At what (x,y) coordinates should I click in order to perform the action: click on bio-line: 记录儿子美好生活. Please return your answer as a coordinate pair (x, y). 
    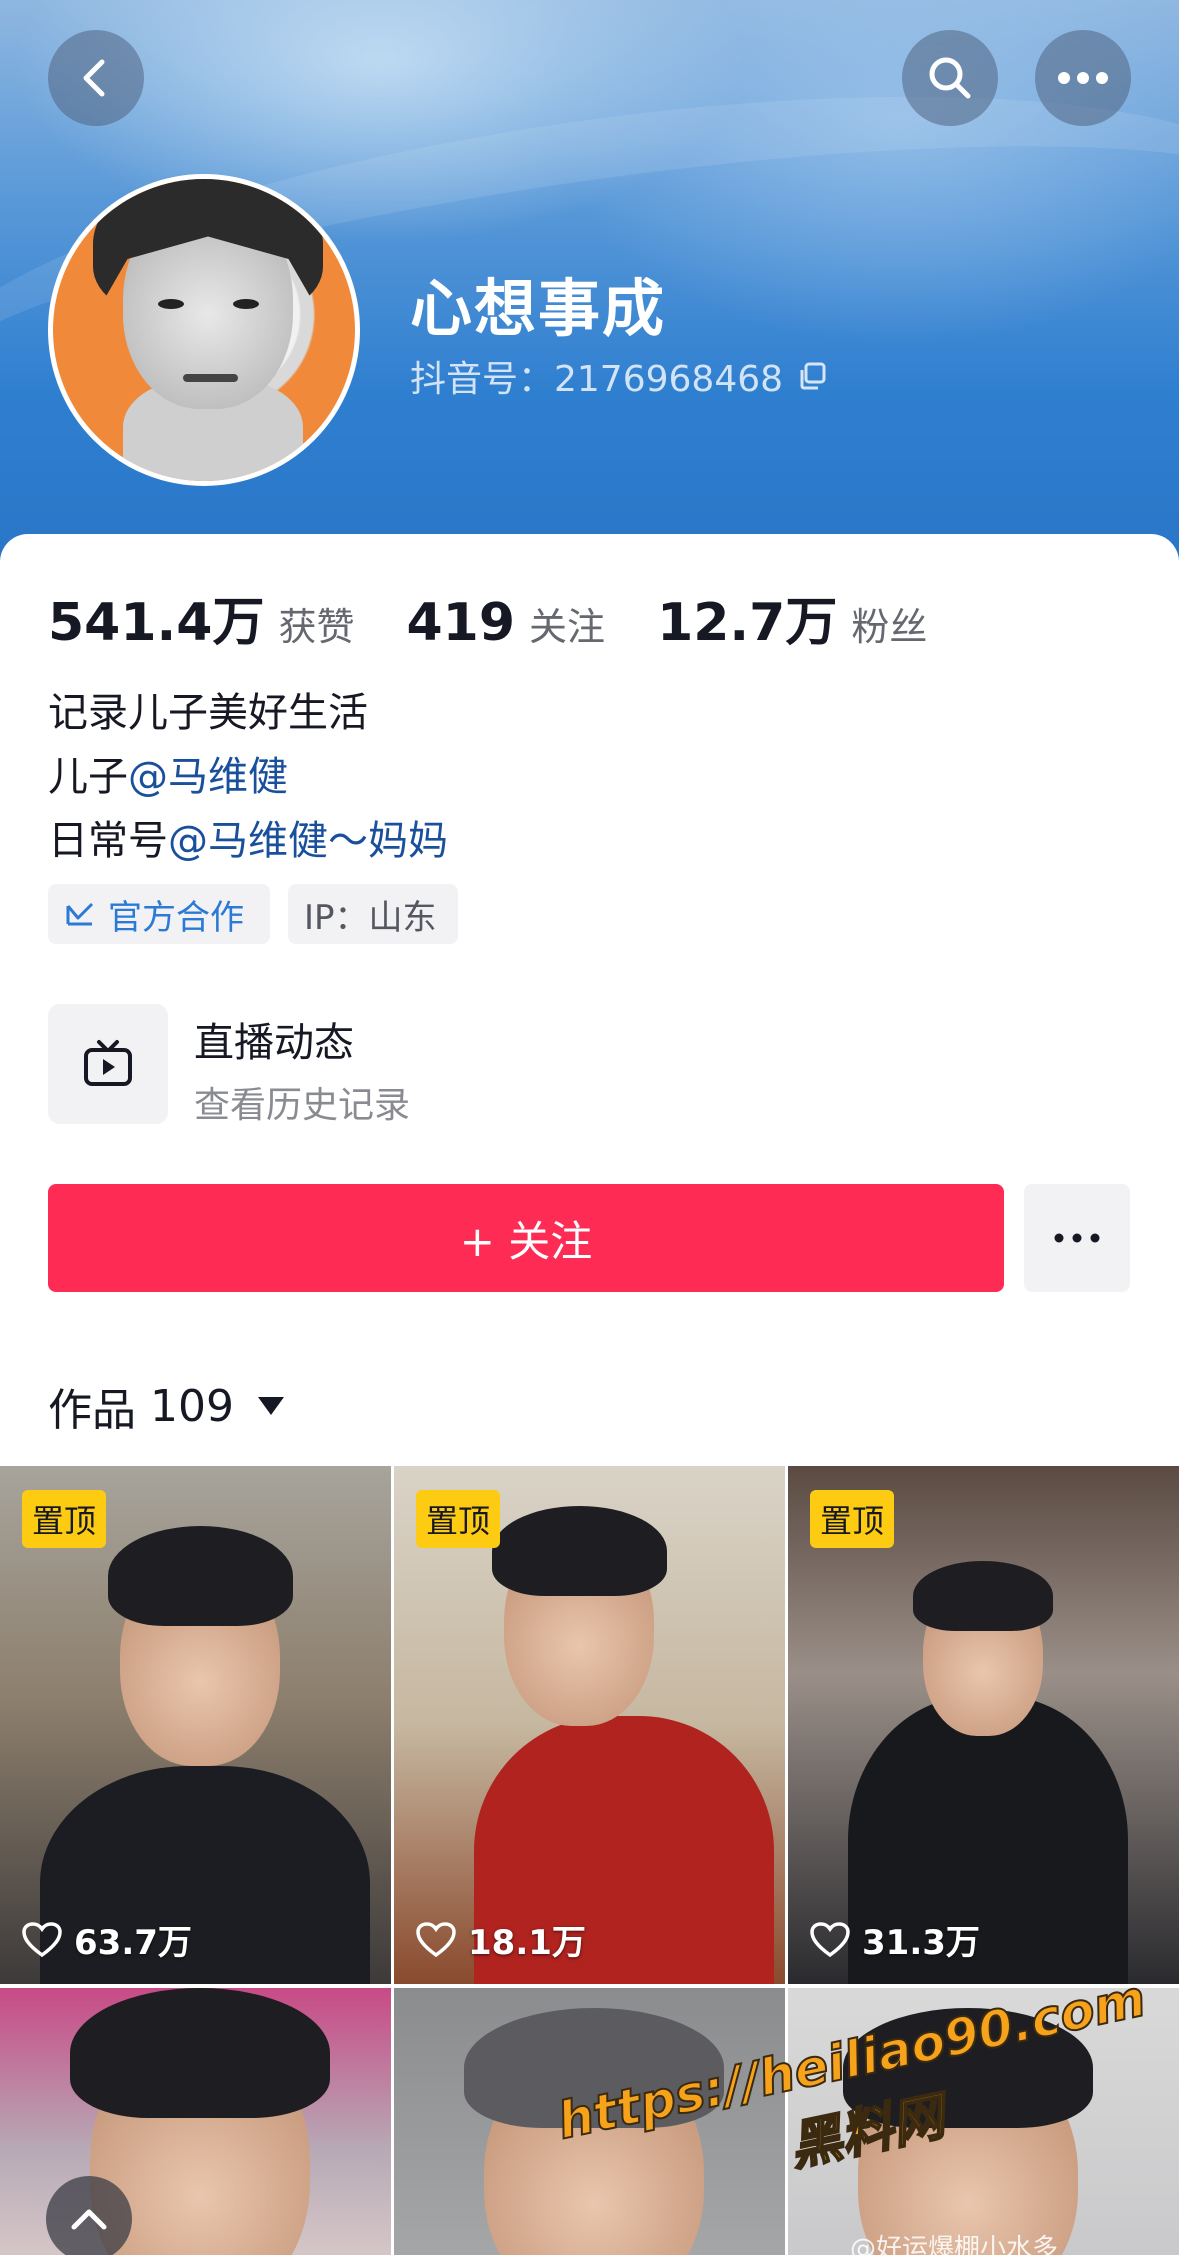
    Looking at the image, I should click on (208, 713).